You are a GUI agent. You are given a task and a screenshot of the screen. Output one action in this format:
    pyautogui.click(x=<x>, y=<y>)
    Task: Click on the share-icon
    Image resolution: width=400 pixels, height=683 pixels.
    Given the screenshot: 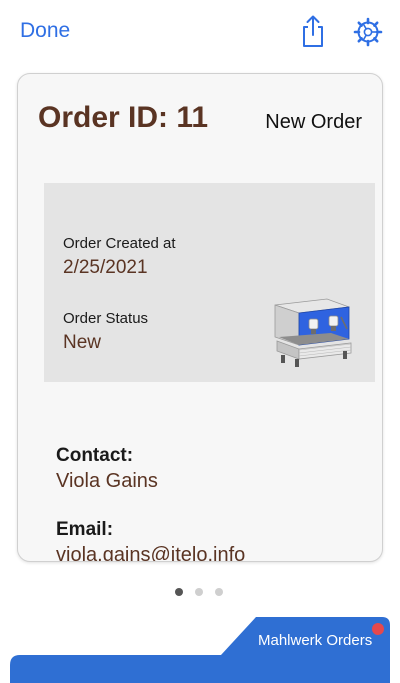 What is the action you would take?
    pyautogui.click(x=313, y=31)
    